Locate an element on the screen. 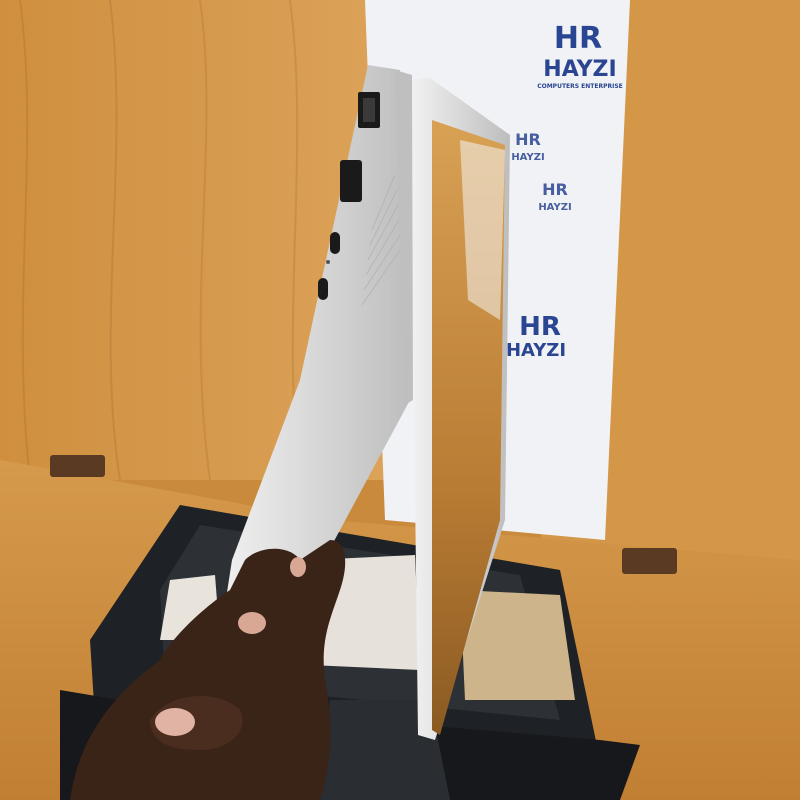 Image resolution: width=800 pixels, height=800 pixels. banner-brand-text: HAYZI is located at coordinates (579, 69).